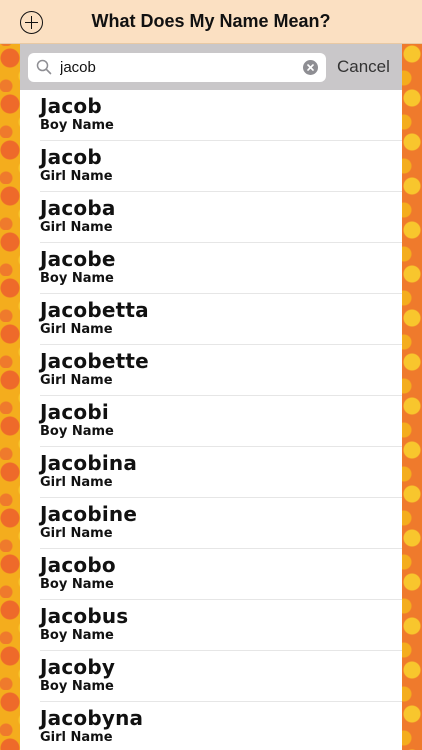 The height and width of the screenshot is (750, 422). Describe the element at coordinates (310, 67) in the screenshot. I see `clear-x-icon` at that location.